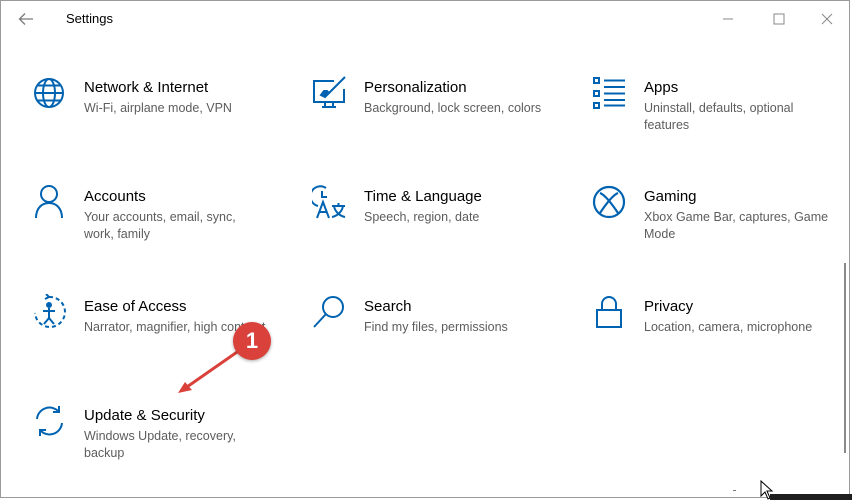  I want to click on lock-icon, so click(609, 312).